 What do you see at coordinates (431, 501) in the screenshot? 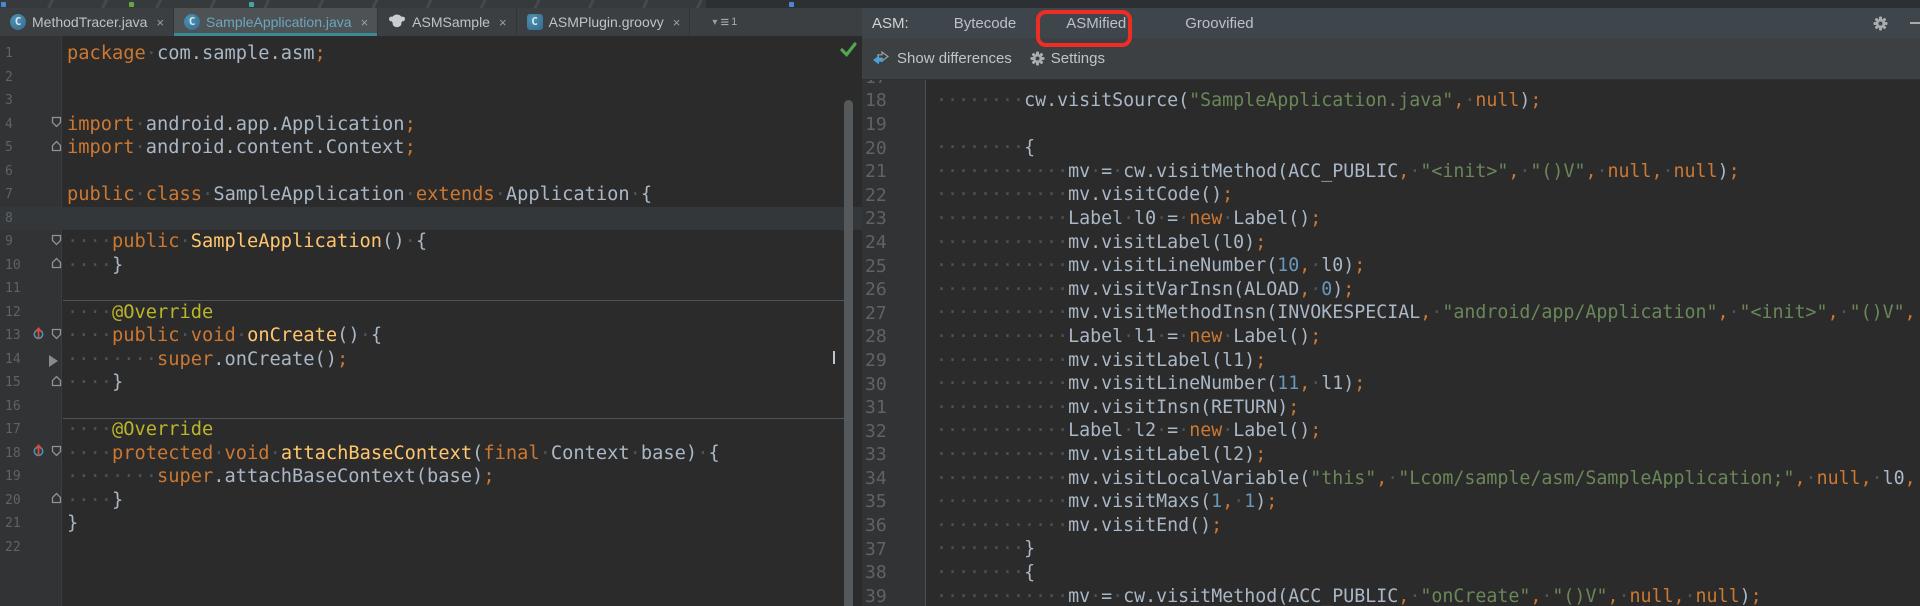
I see `code-line: 20 ····}` at bounding box center [431, 501].